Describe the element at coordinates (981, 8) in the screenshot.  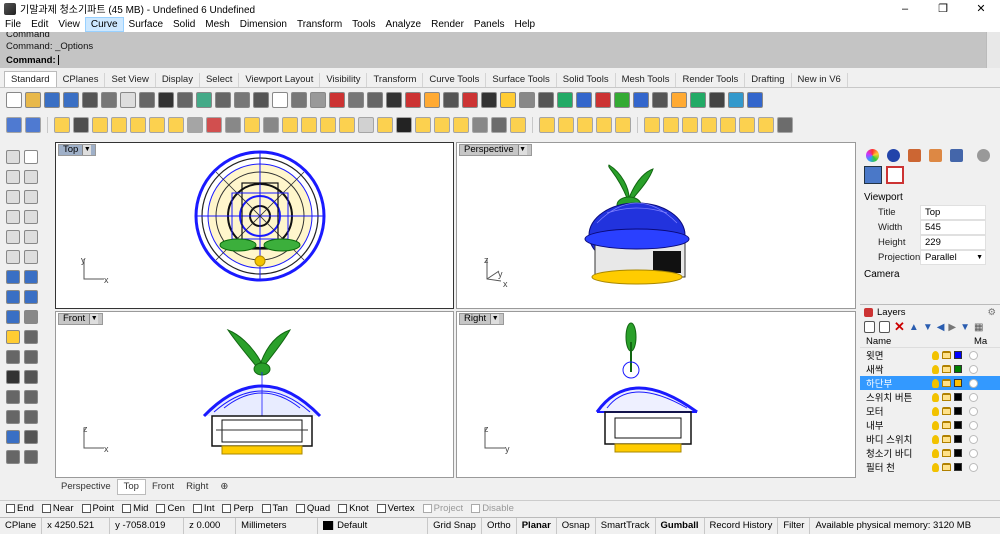
I see `close-button: ✕` at that location.